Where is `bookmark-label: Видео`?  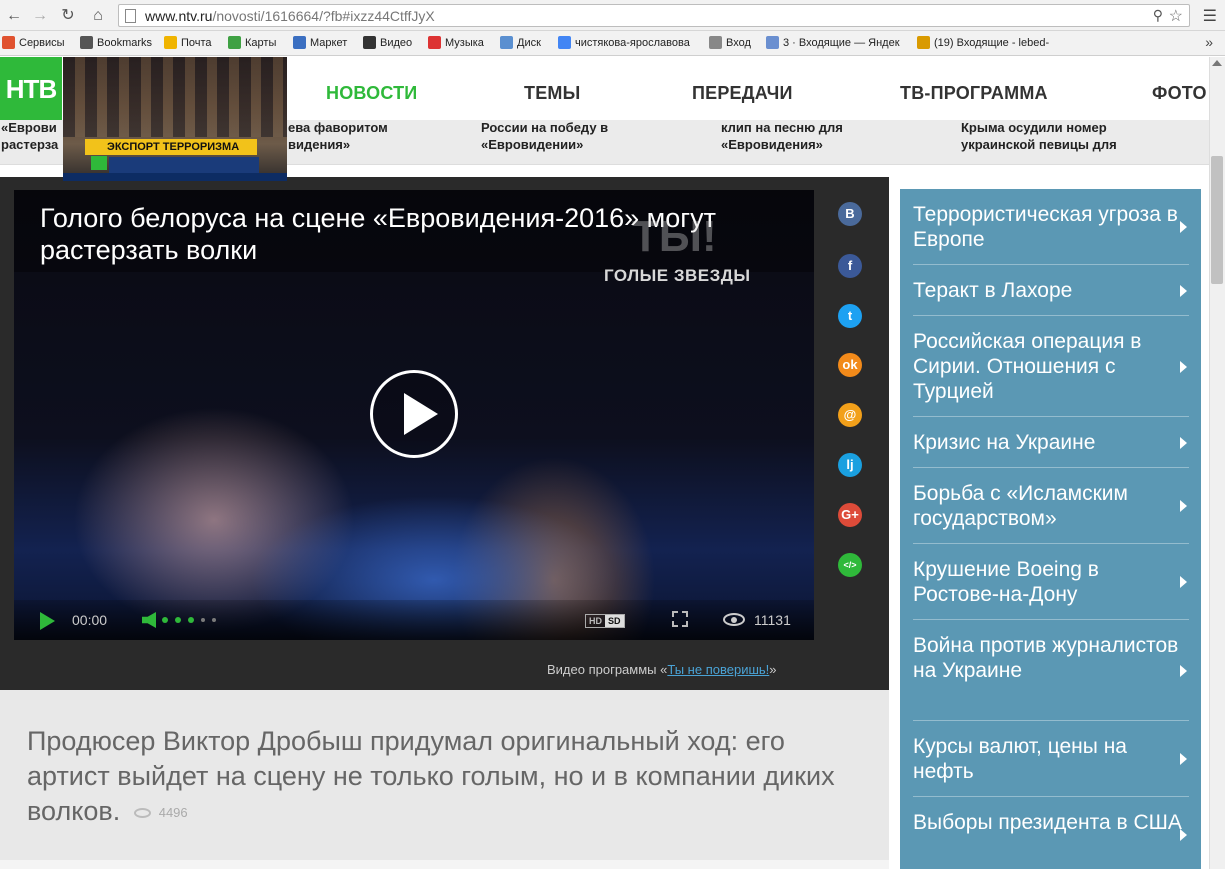
bookmark-label: Видео is located at coordinates (396, 42).